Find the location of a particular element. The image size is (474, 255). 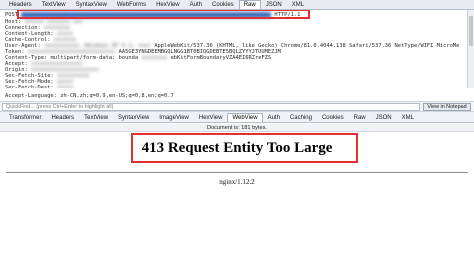

url-highlight-box is located at coordinates (163, 14).